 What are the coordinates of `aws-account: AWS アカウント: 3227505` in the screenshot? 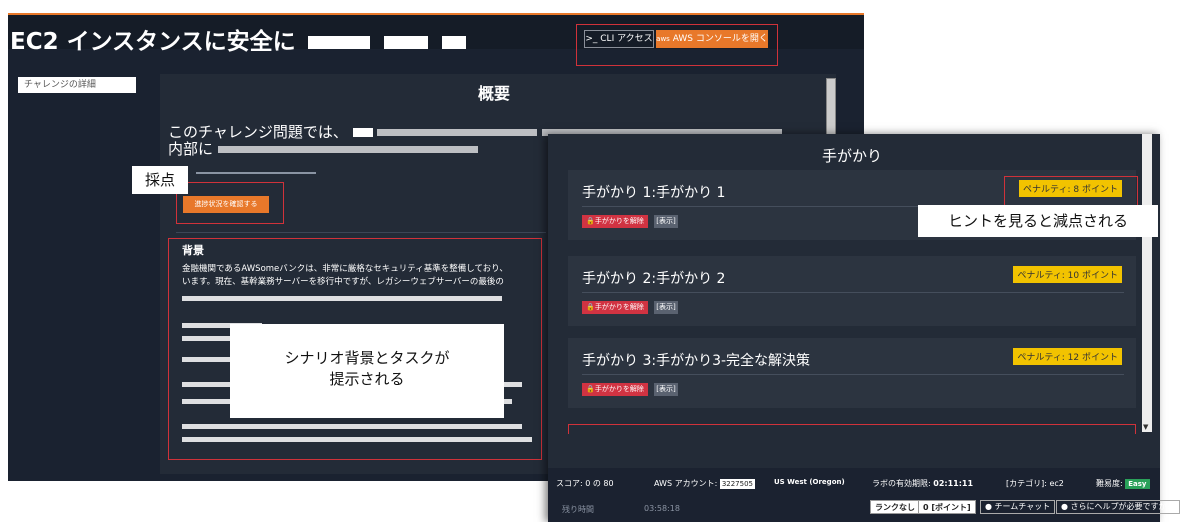 It's located at (704, 484).